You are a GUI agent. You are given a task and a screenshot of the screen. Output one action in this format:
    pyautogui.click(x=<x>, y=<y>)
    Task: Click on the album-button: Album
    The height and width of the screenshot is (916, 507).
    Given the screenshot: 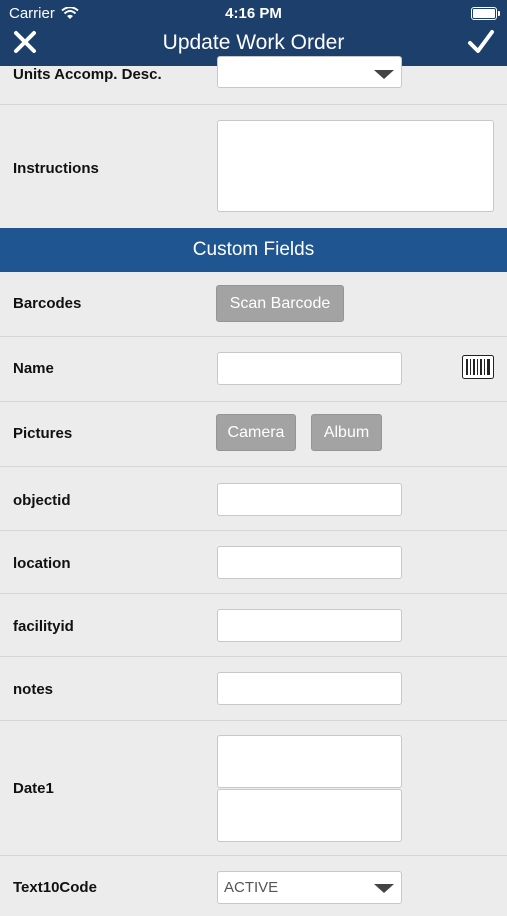 What is the action you would take?
    pyautogui.click(x=346, y=432)
    